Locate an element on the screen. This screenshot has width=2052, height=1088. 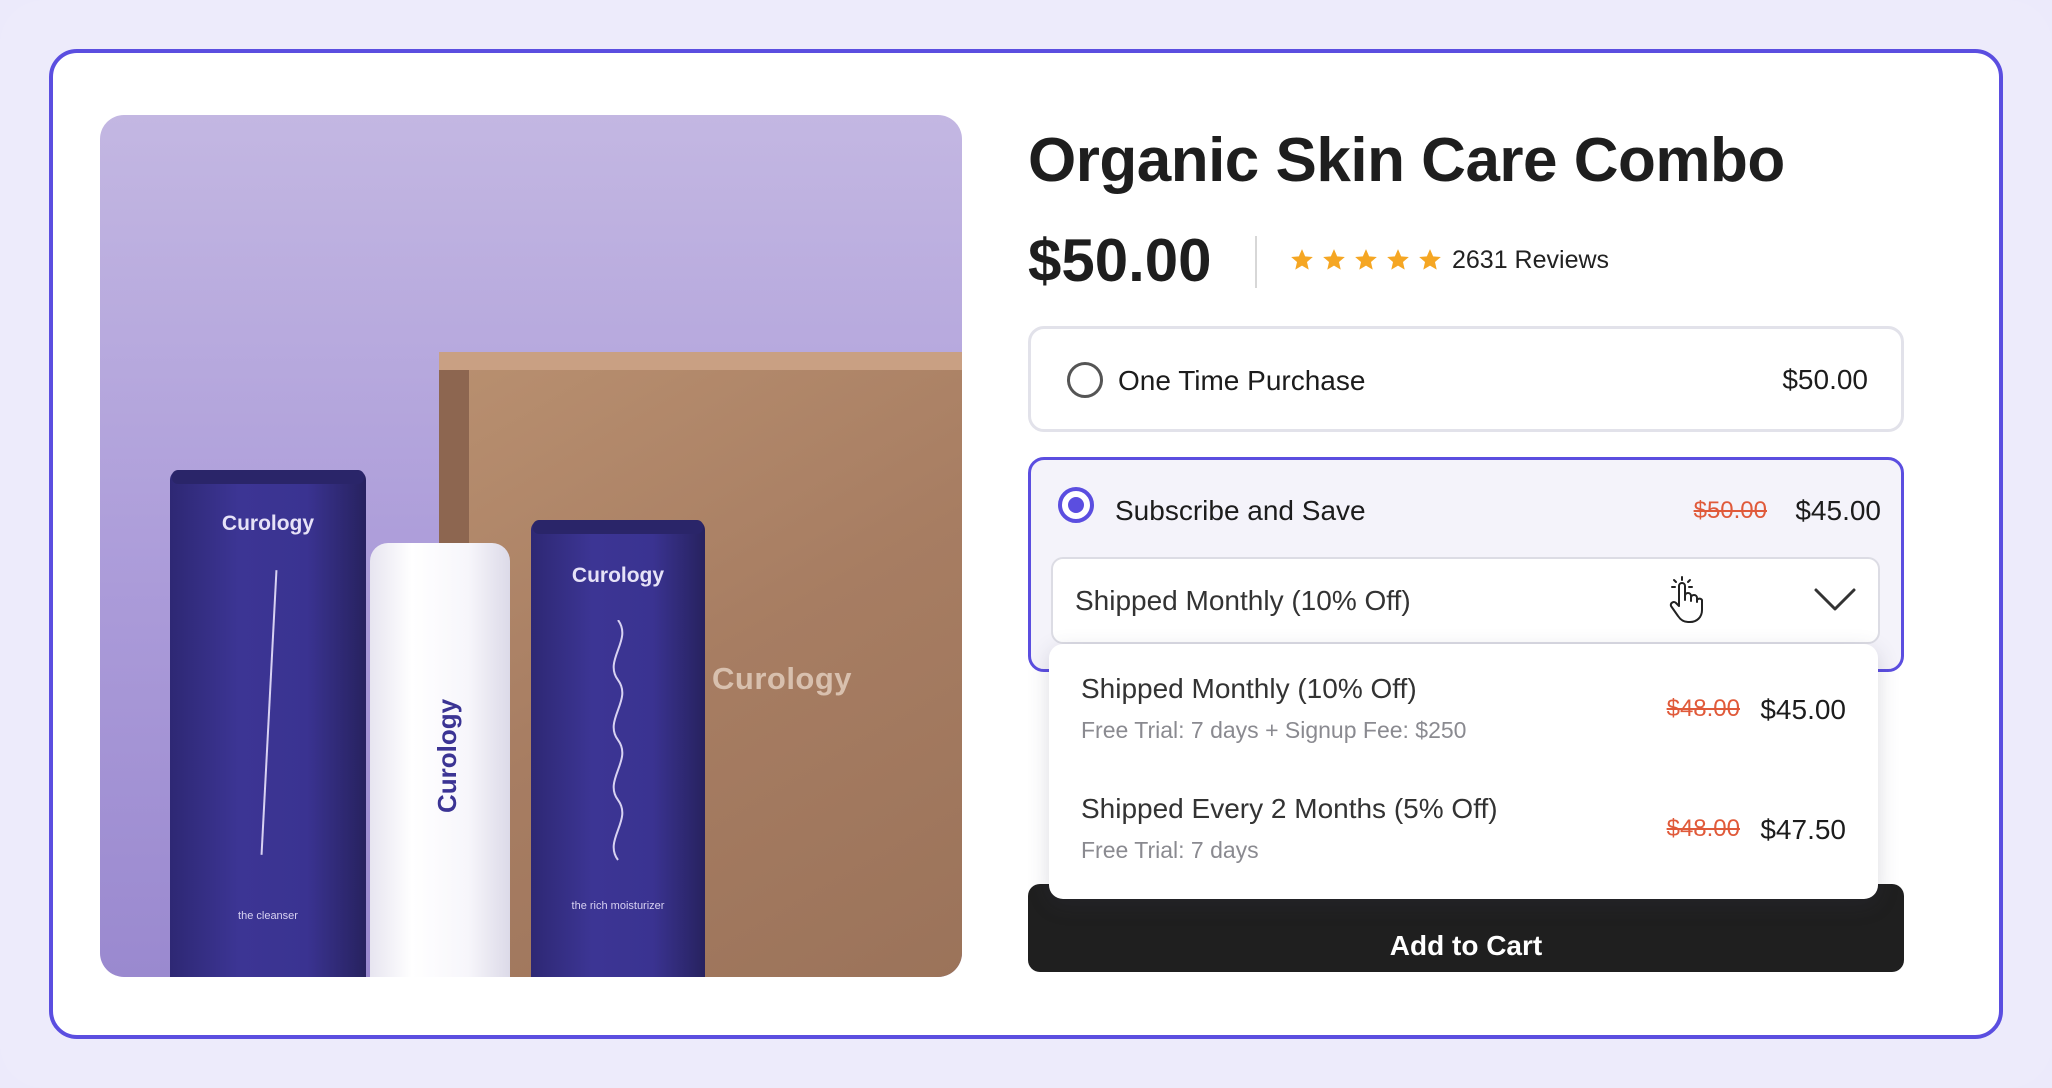
option-old-price: $50.00 is located at coordinates (1730, 510).